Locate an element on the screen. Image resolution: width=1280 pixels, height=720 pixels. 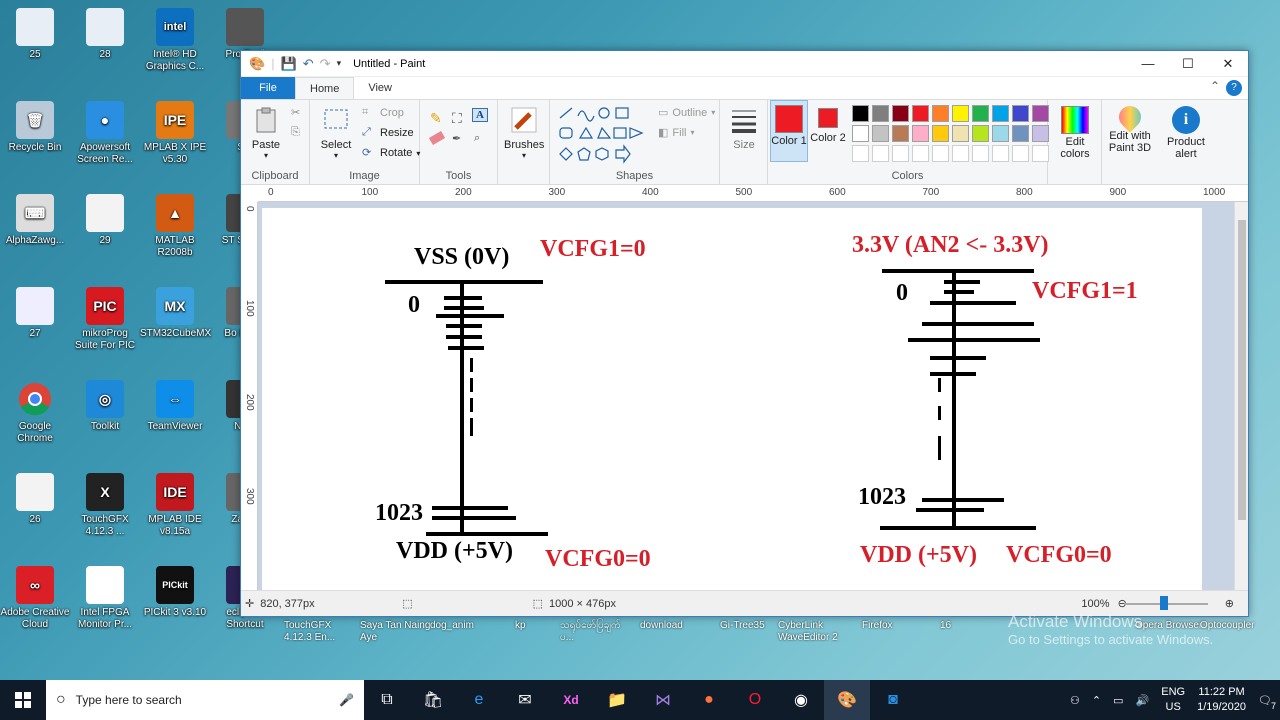
desktop-icon-label: 16 is located at coordinates (976, 626).